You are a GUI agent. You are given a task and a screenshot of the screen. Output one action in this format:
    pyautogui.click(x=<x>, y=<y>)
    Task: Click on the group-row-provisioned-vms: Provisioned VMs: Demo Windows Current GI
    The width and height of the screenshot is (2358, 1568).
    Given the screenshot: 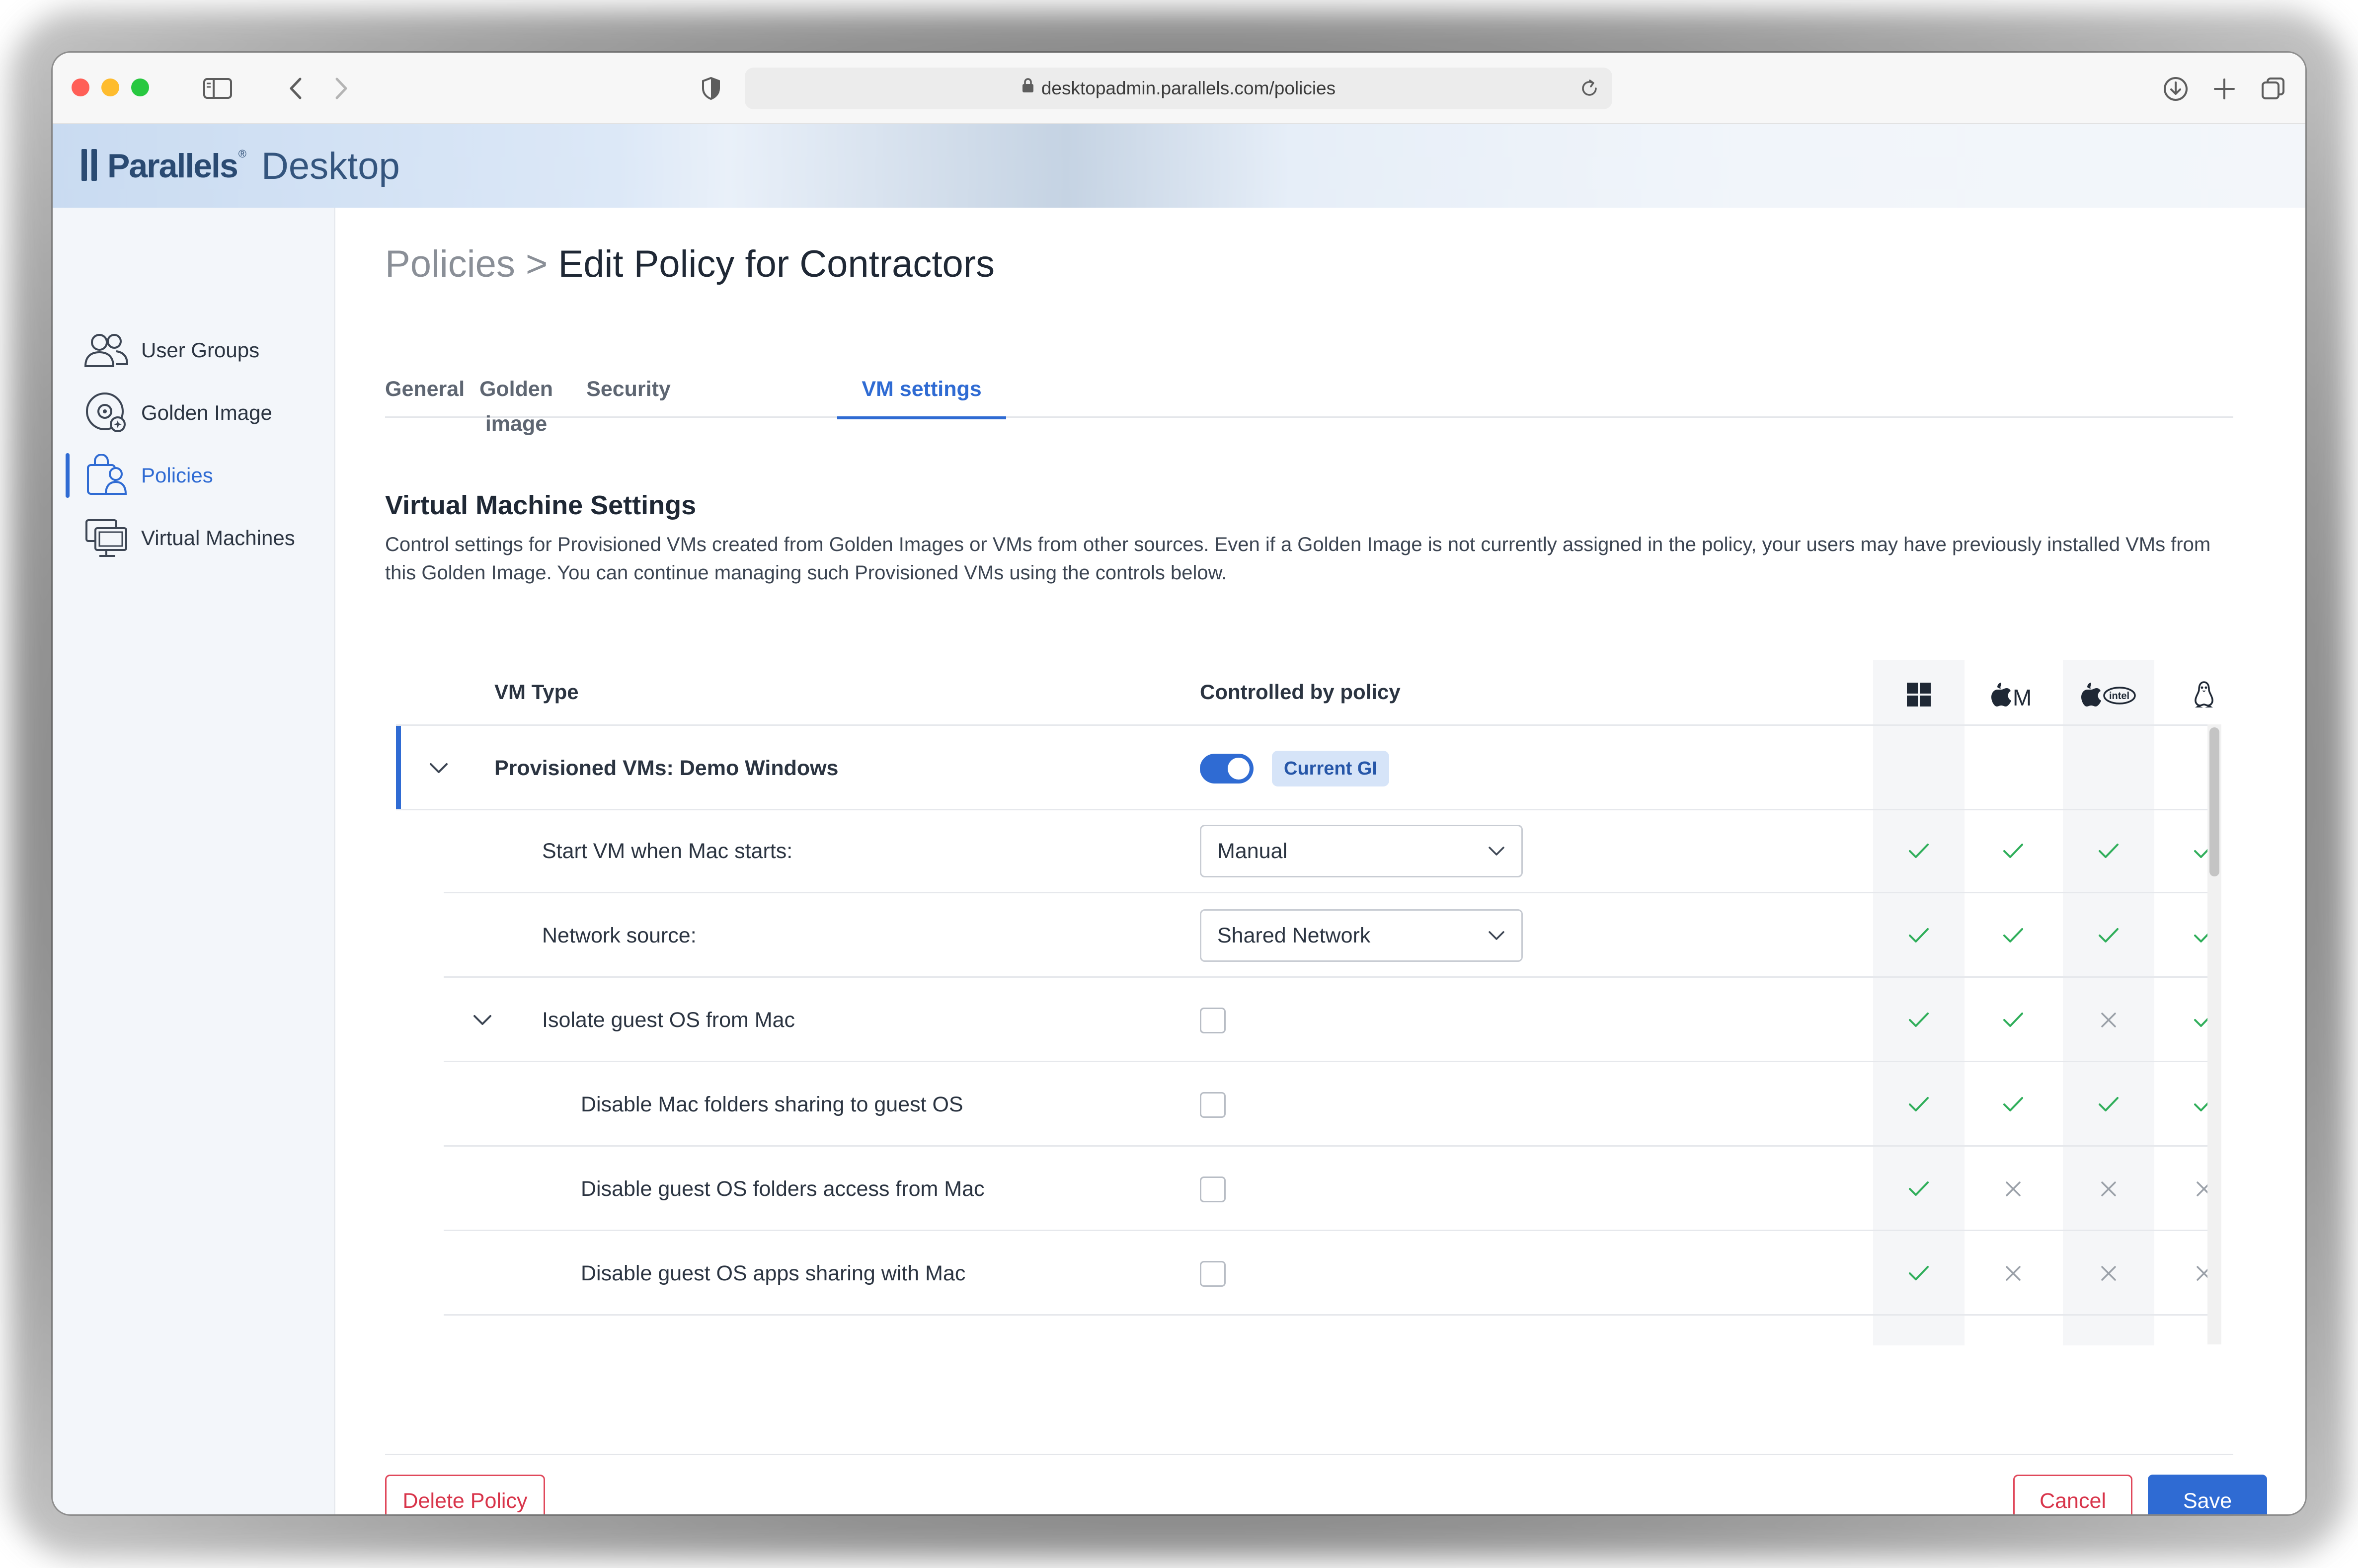 What is the action you would take?
    pyautogui.click(x=1301, y=767)
    